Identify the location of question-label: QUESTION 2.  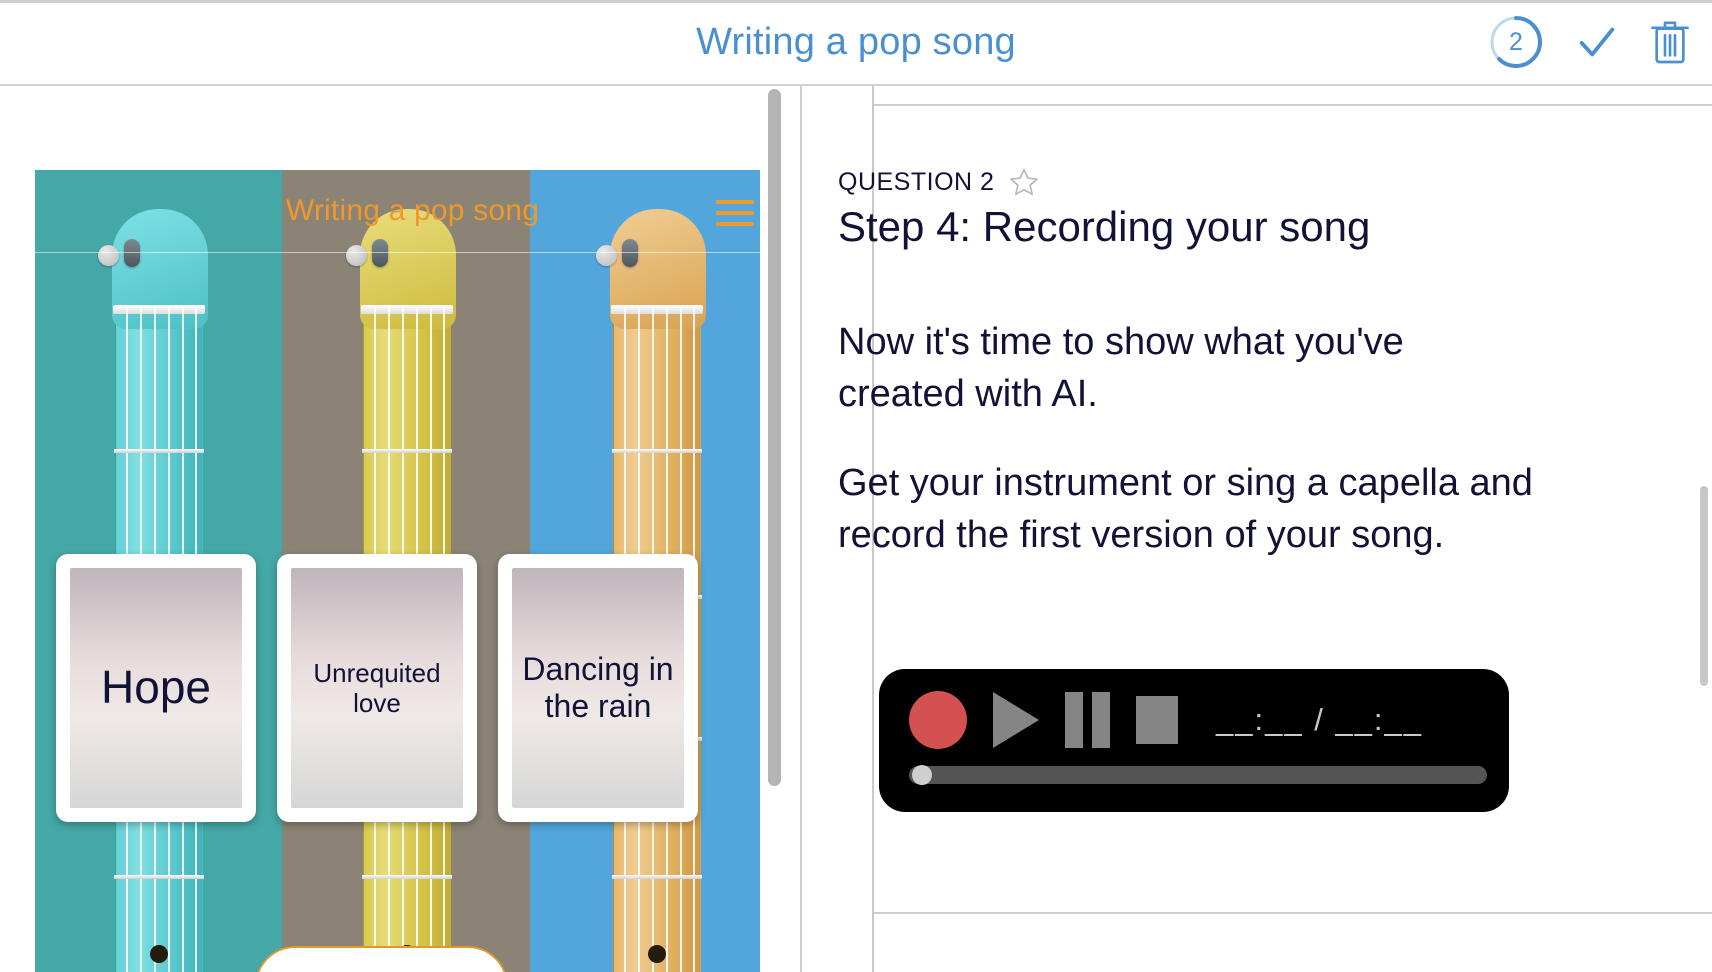
(916, 181).